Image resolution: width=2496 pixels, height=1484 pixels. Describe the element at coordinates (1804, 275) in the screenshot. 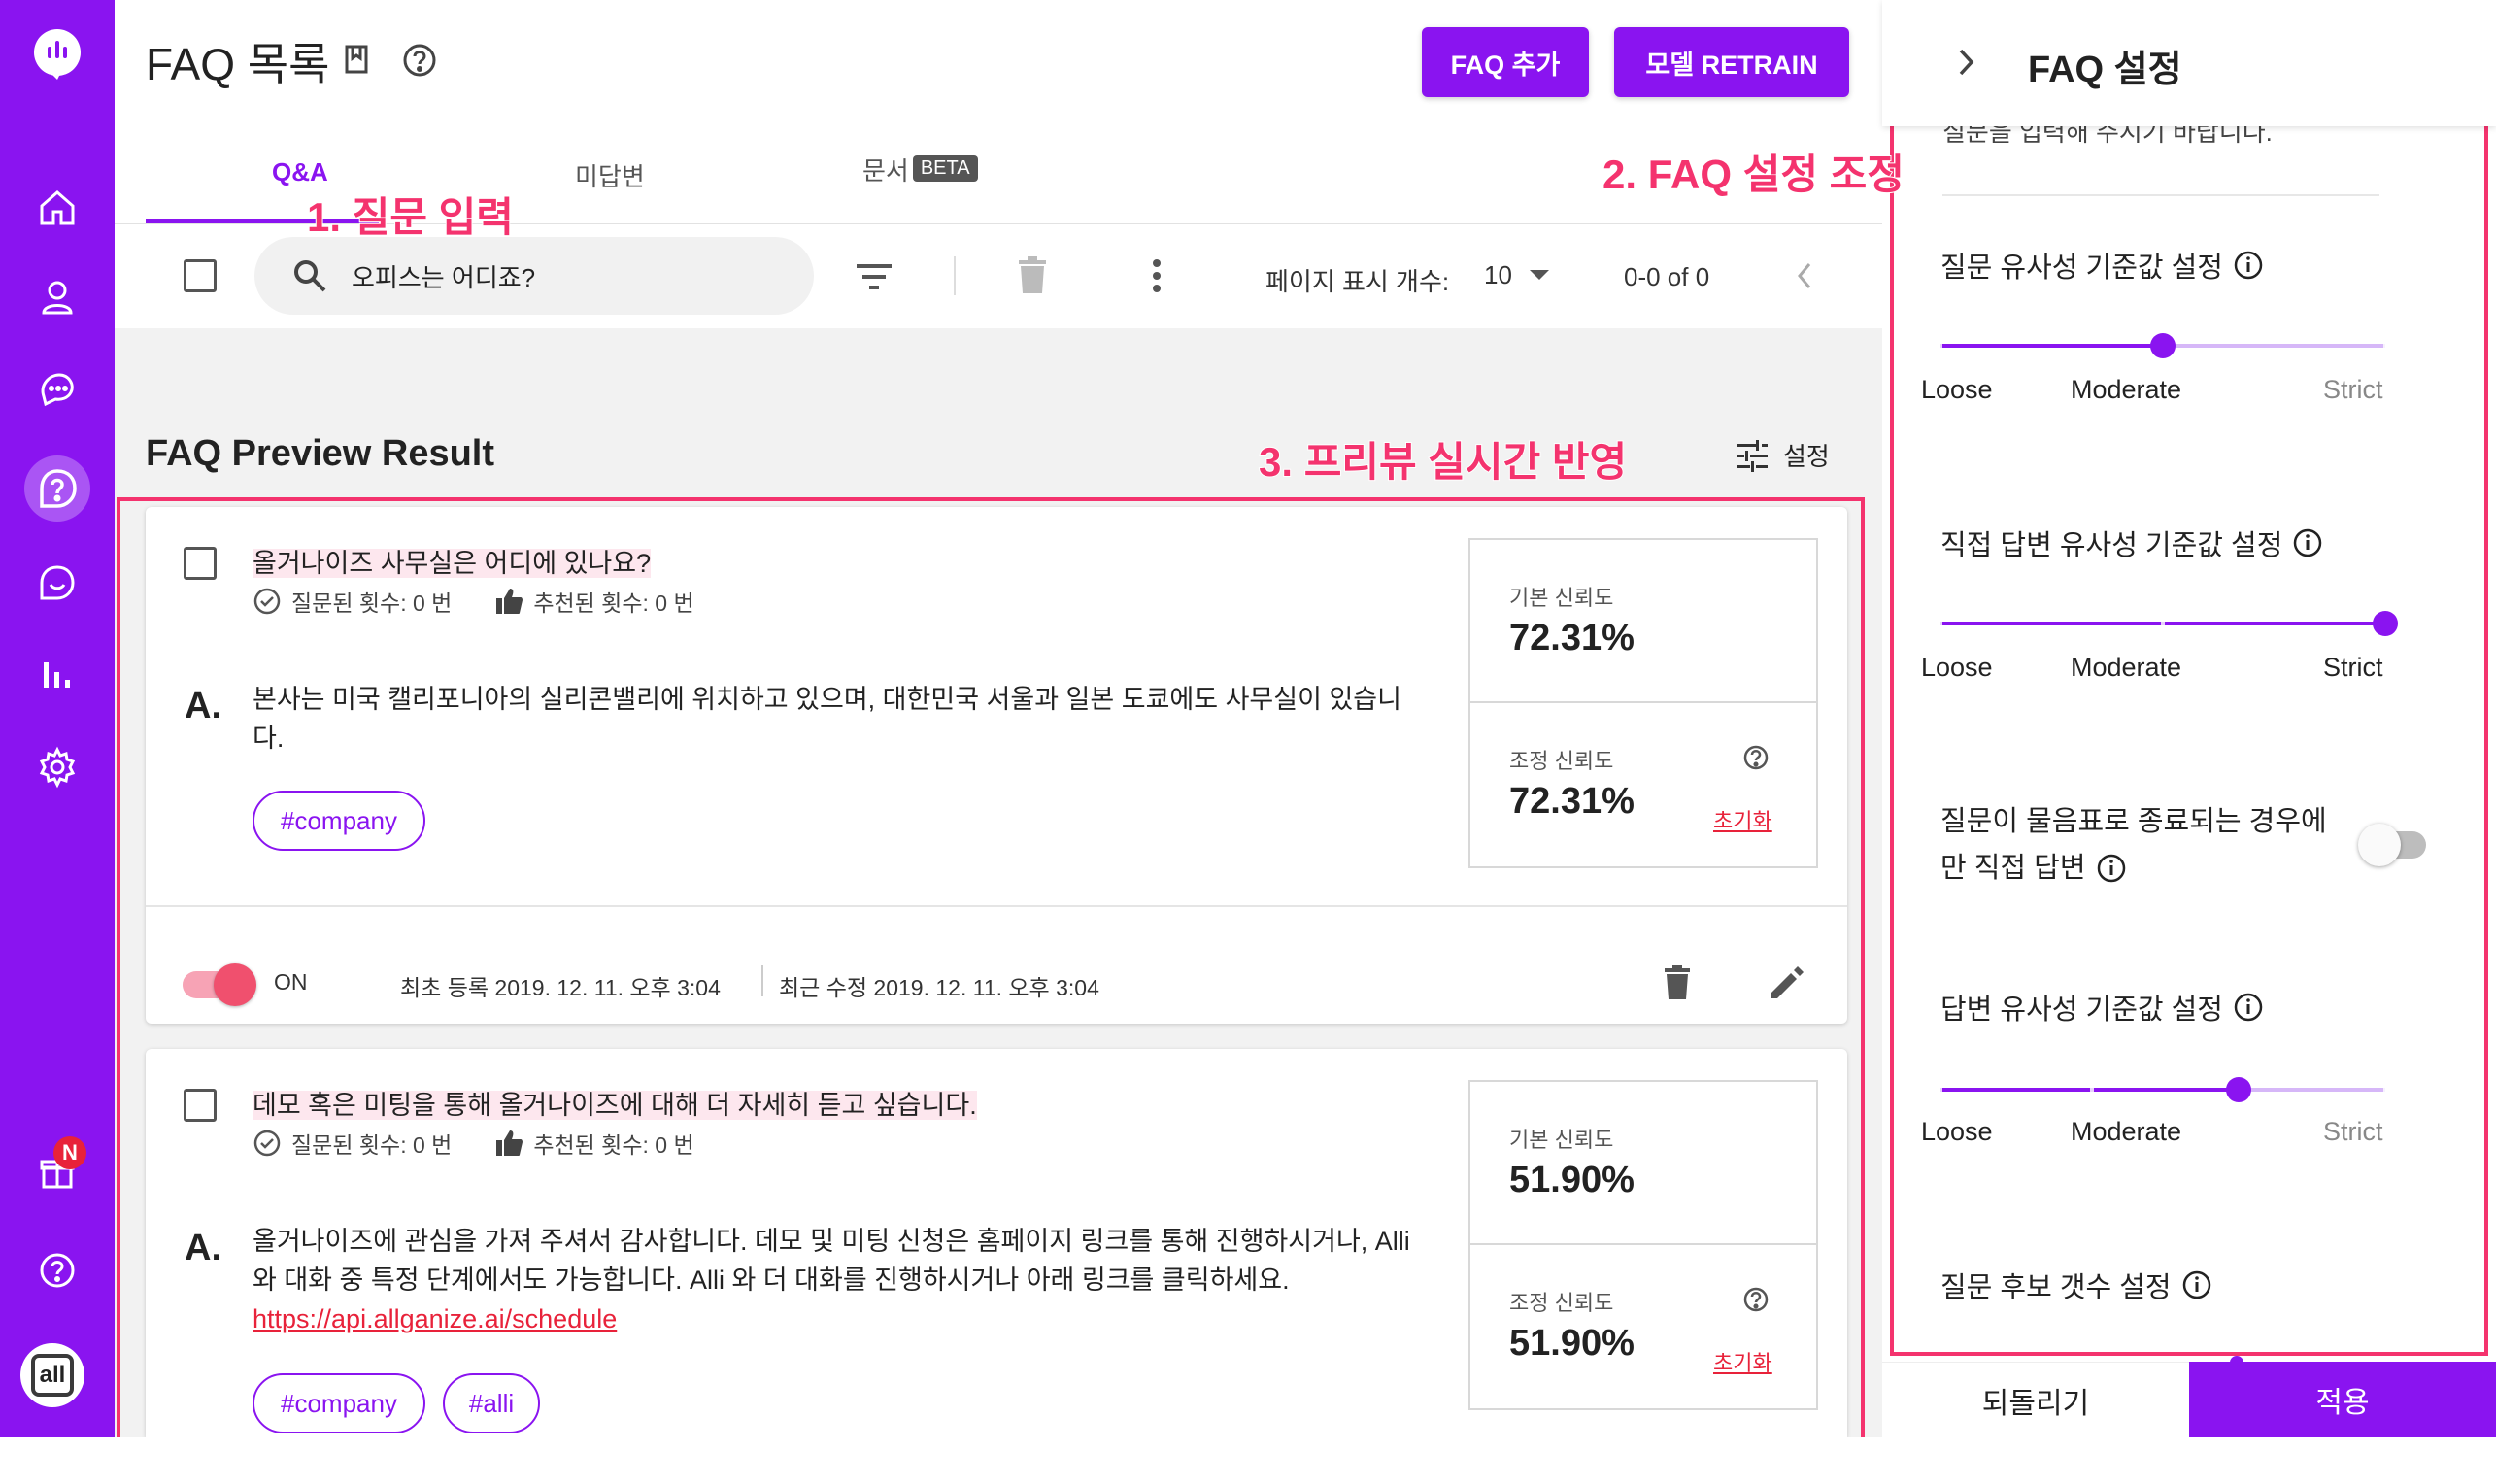

I see `chevron-left-icon` at that location.